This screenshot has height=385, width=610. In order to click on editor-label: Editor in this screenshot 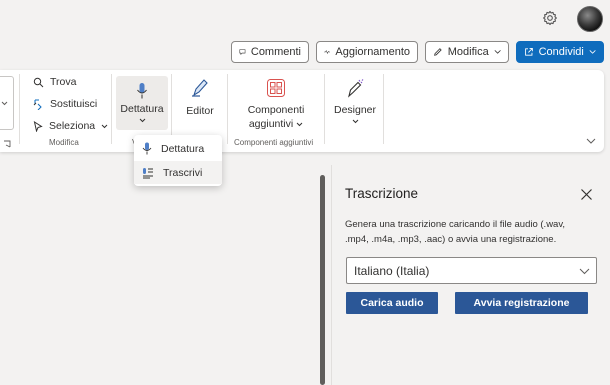, I will do `click(200, 111)`.